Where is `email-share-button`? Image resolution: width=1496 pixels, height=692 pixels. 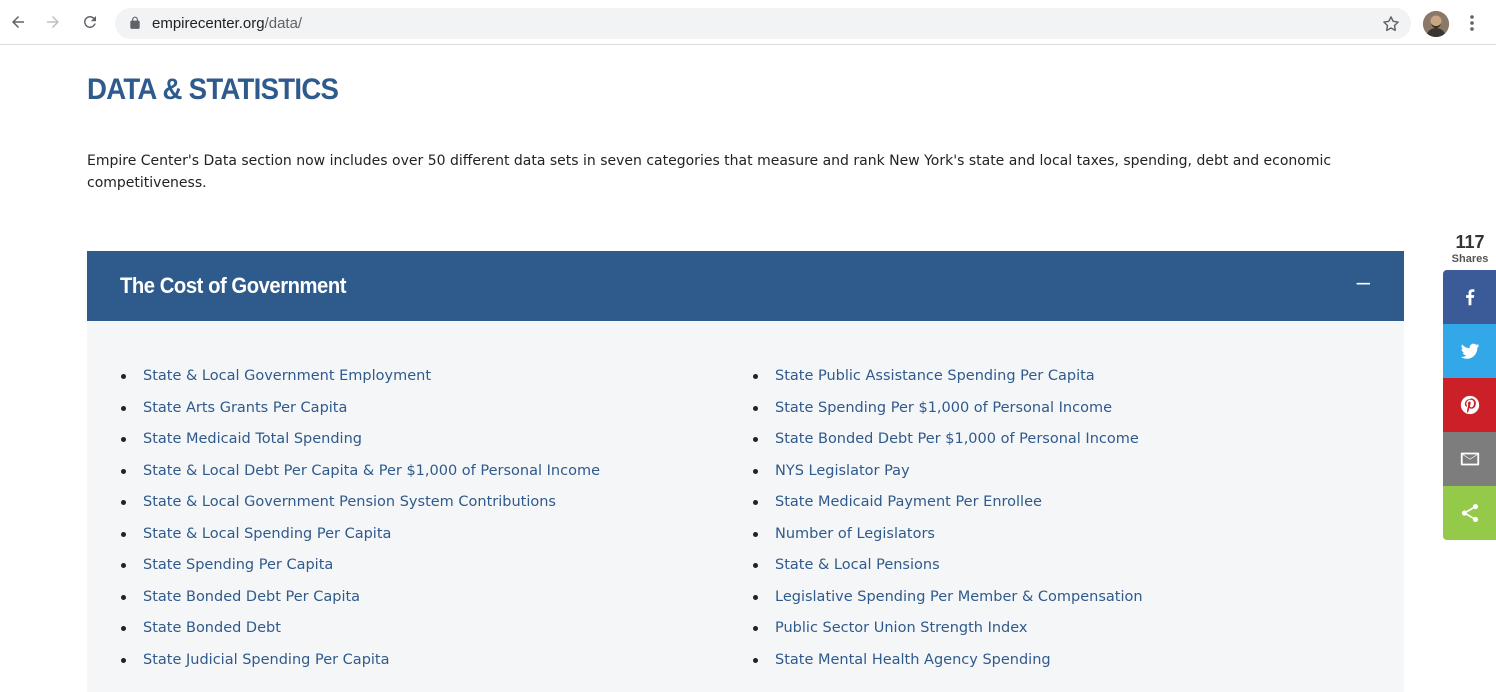
email-share-button is located at coordinates (1469, 459).